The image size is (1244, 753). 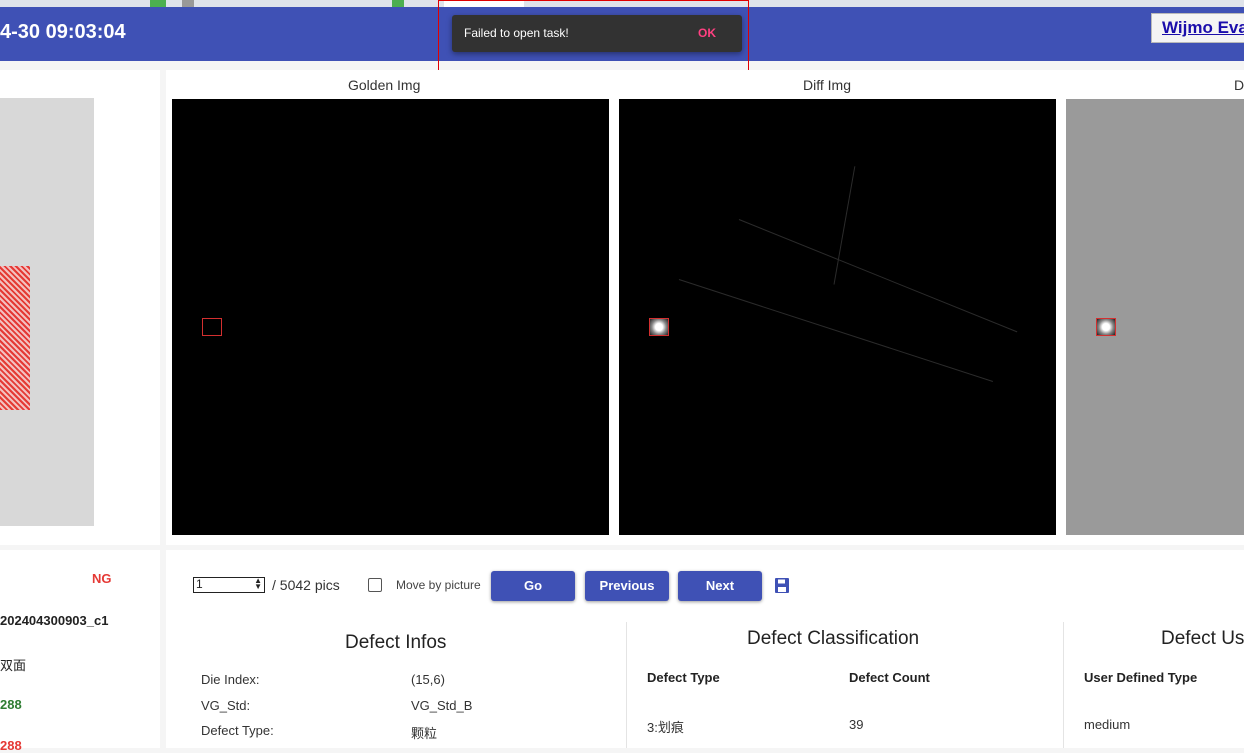 I want to click on golden-img-title: Golden Img, so click(x=384, y=85).